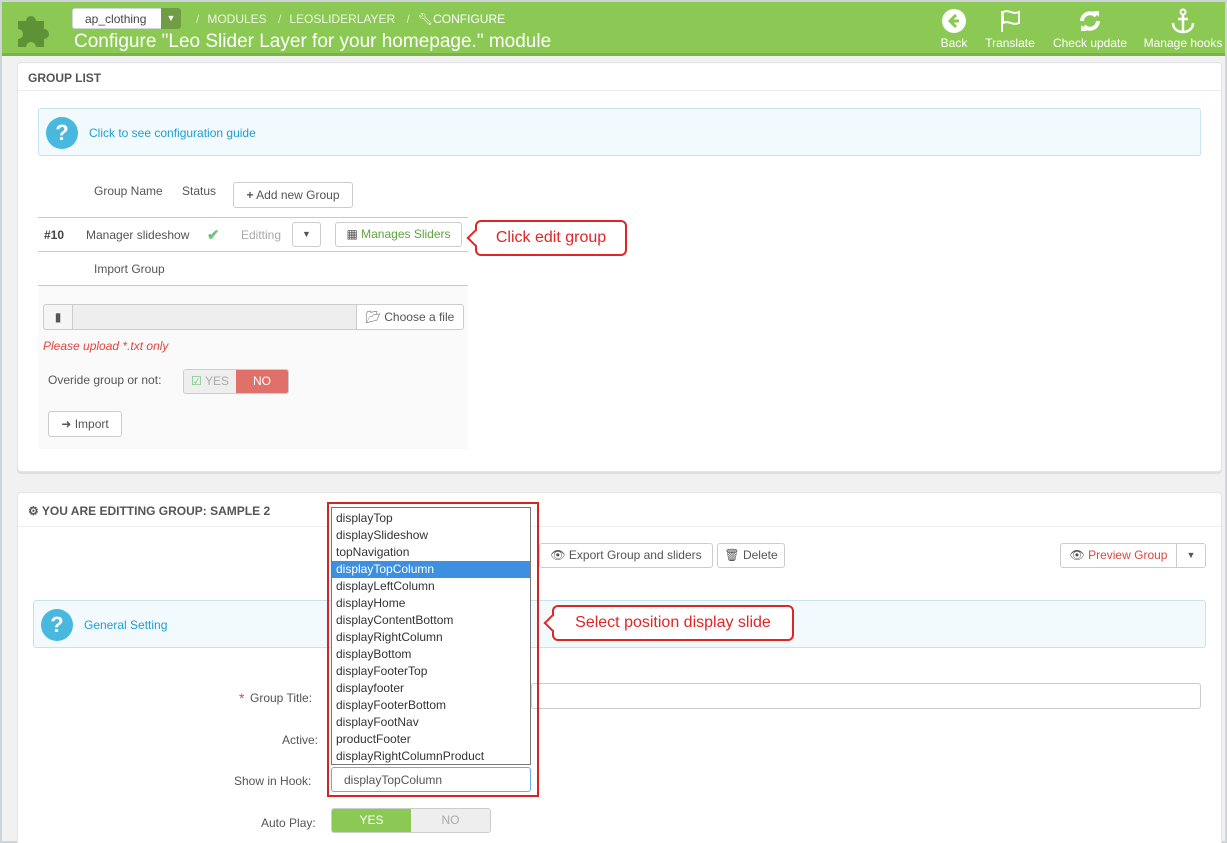 This screenshot has width=1227, height=843. I want to click on preview-group-button: 👁︎ Preview Group, so click(1118, 555).